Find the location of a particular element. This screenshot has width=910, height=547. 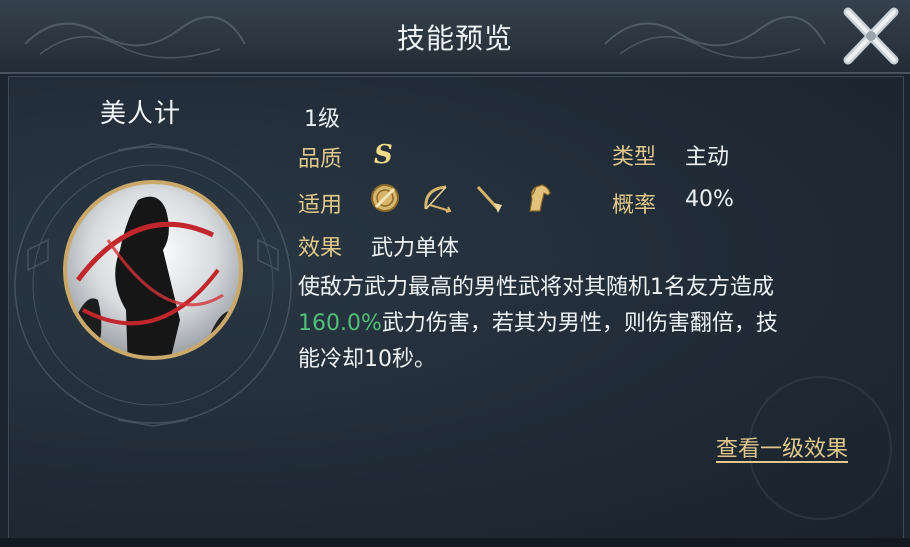

view-level1-effect-link: 查看一级效果 is located at coordinates (782, 447).